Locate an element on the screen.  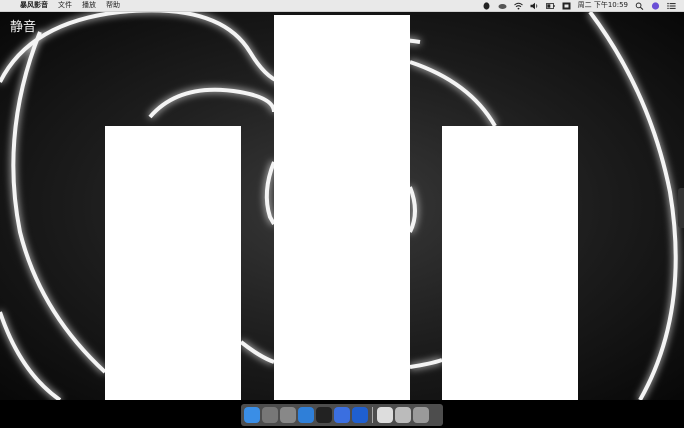
document-icon is located at coordinates (385, 415).